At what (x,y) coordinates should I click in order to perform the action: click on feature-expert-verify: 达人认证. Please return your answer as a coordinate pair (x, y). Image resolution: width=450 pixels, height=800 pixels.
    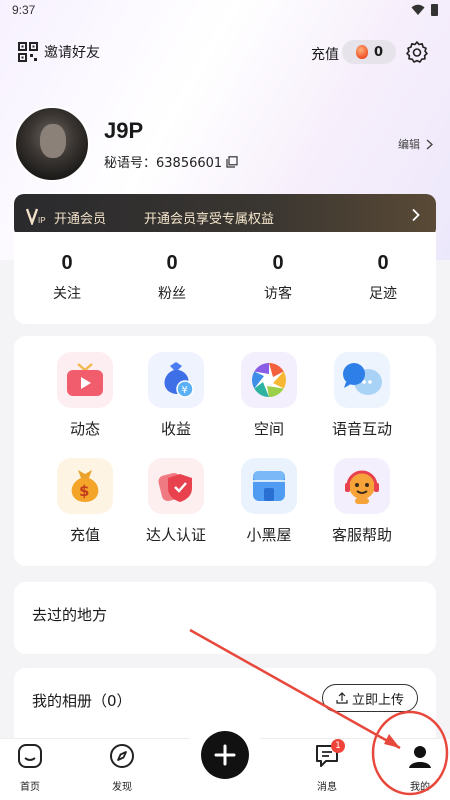
    Looking at the image, I should click on (176, 501).